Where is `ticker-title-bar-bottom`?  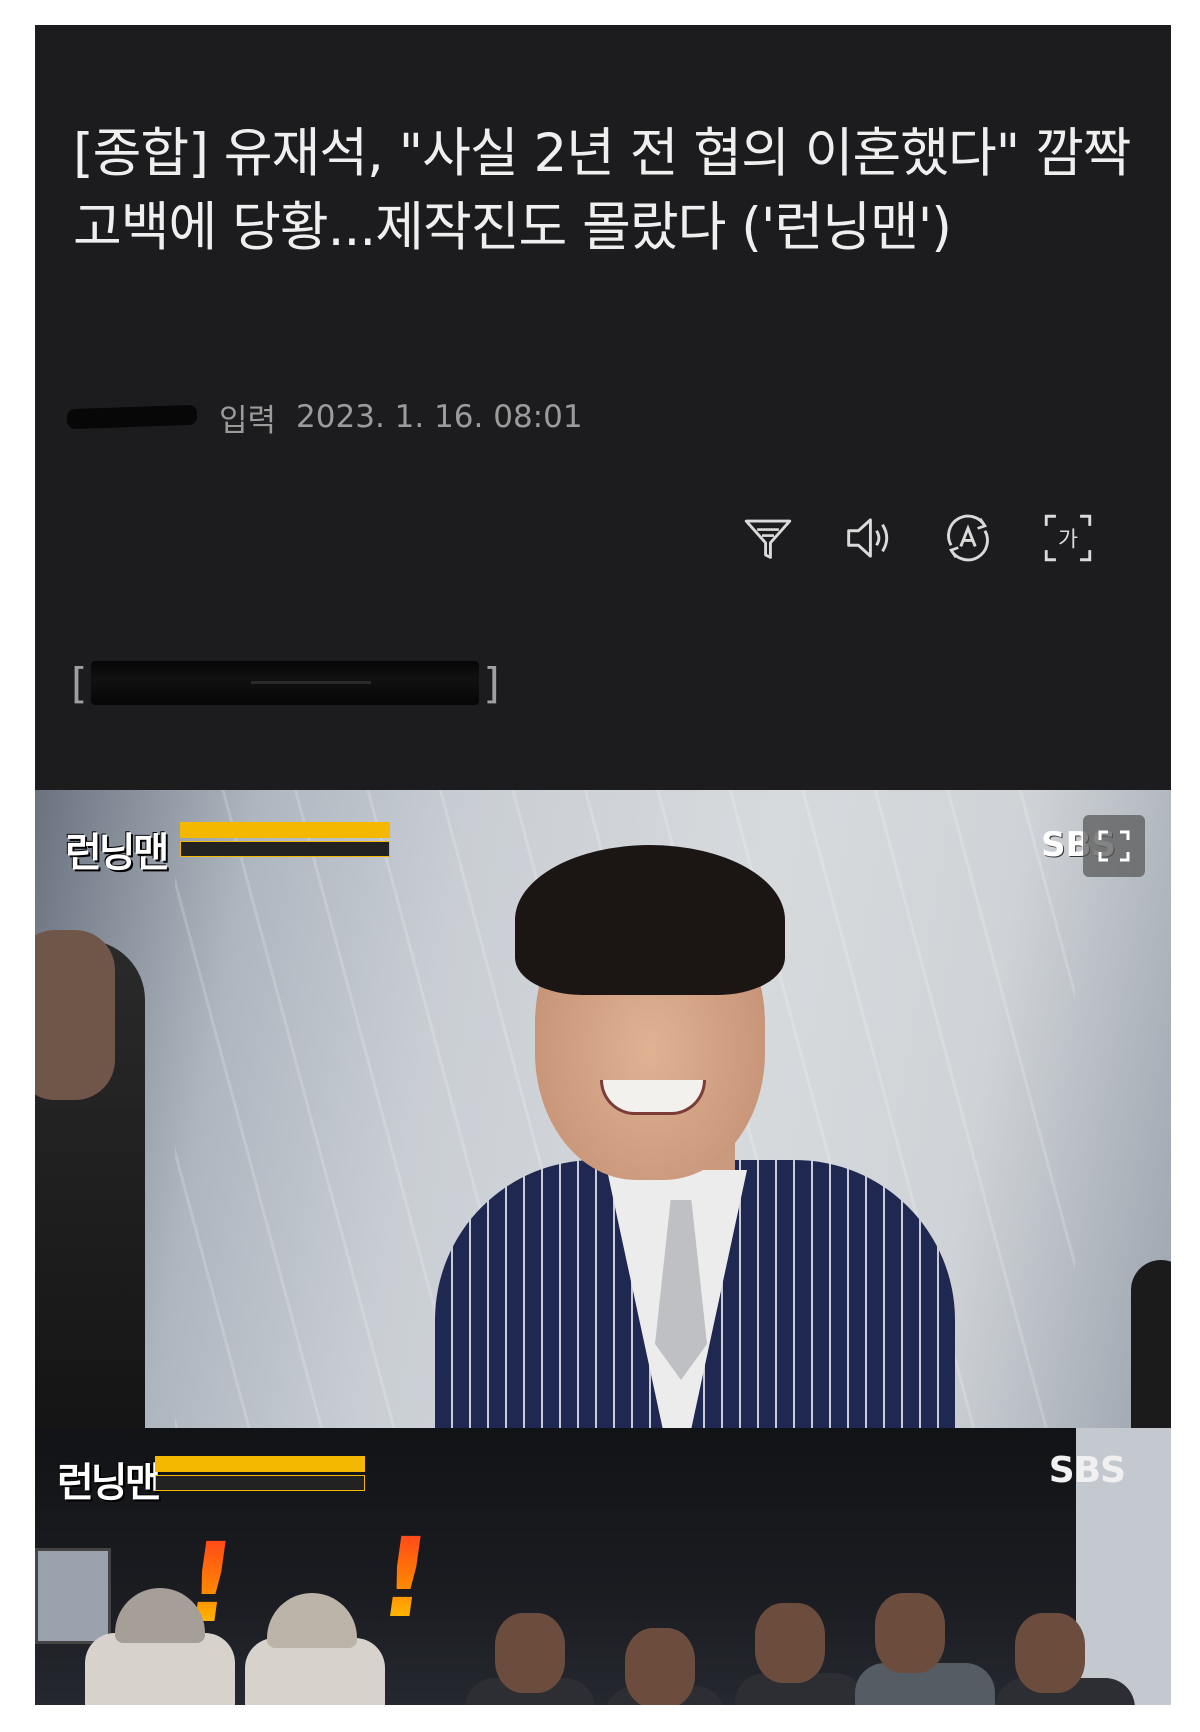
ticker-title-bar-bottom is located at coordinates (260, 1464).